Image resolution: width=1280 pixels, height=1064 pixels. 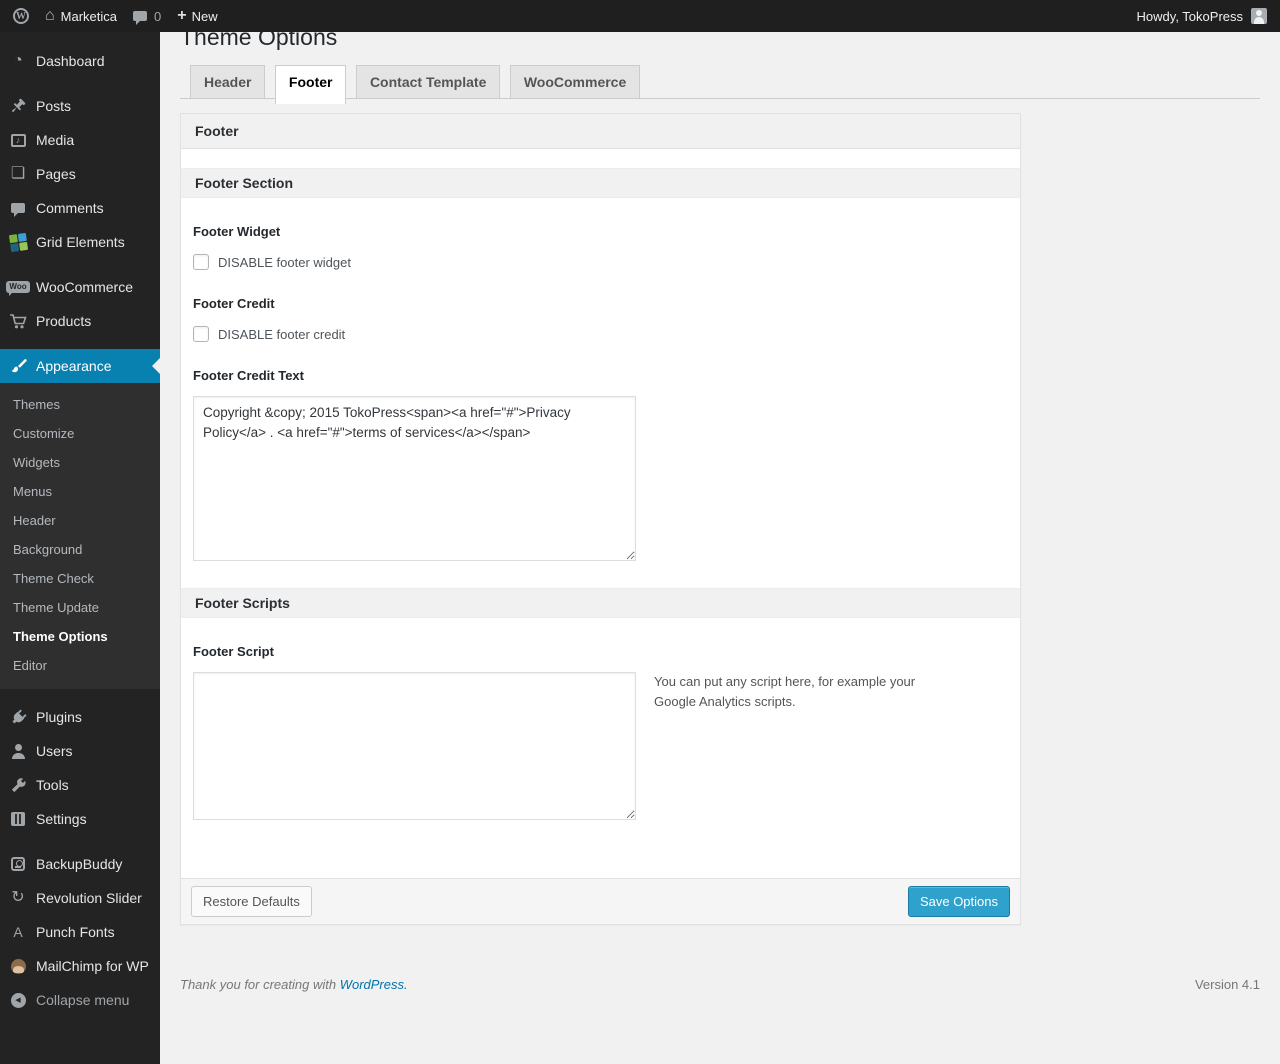 What do you see at coordinates (600, 603) in the screenshot?
I see `section-bar-footer-scripts: Footer Scripts` at bounding box center [600, 603].